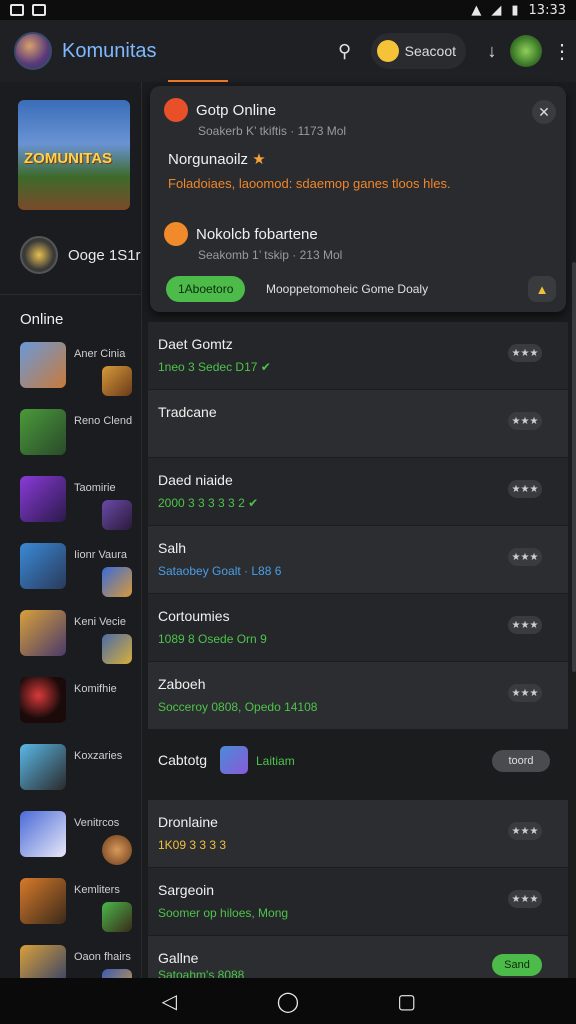 The height and width of the screenshot is (1024, 576). What do you see at coordinates (476, 10) in the screenshot?
I see `wifi-icon: ▲` at bounding box center [476, 10].